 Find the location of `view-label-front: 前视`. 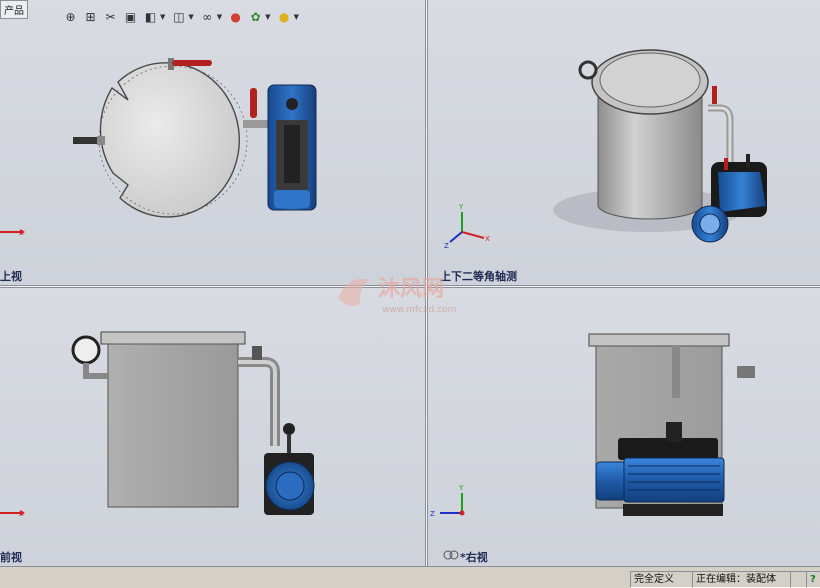

view-label-front: 前视 is located at coordinates (11, 557).